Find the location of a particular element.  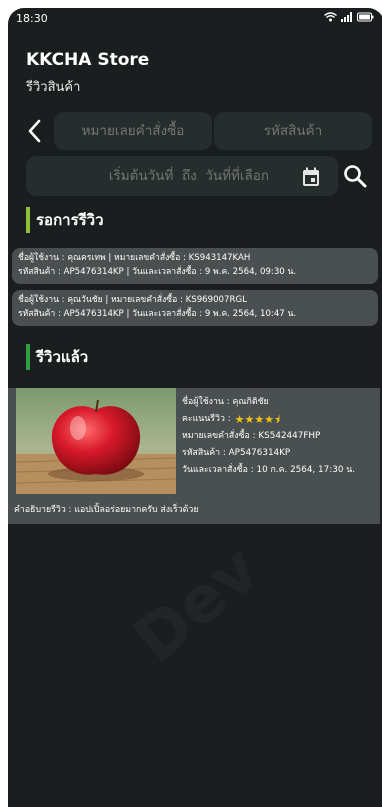

product-code-input is located at coordinates (293, 131).